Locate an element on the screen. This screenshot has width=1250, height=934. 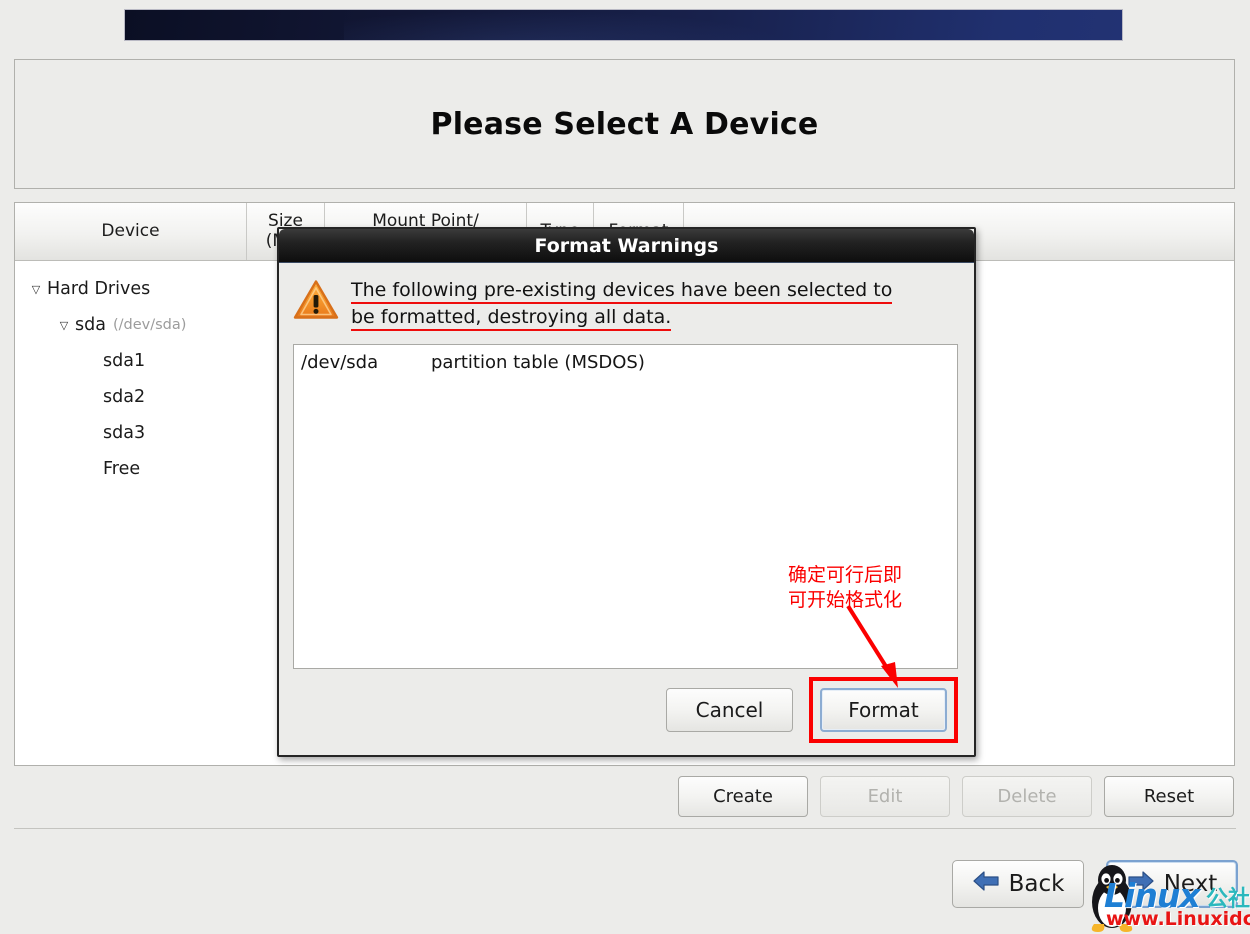
dialog-footer: Cancel Format is located at coordinates (626, 712).